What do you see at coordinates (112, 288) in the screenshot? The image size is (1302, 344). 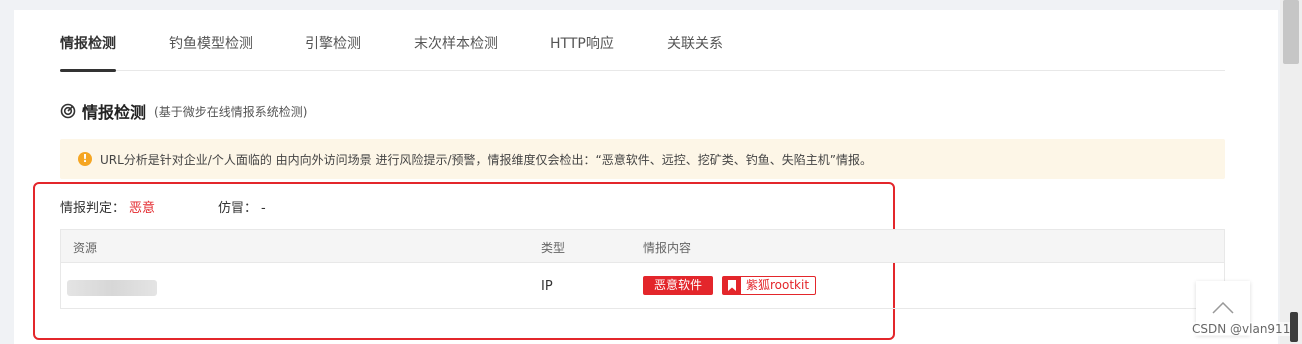 I see `resource-blurred` at bounding box center [112, 288].